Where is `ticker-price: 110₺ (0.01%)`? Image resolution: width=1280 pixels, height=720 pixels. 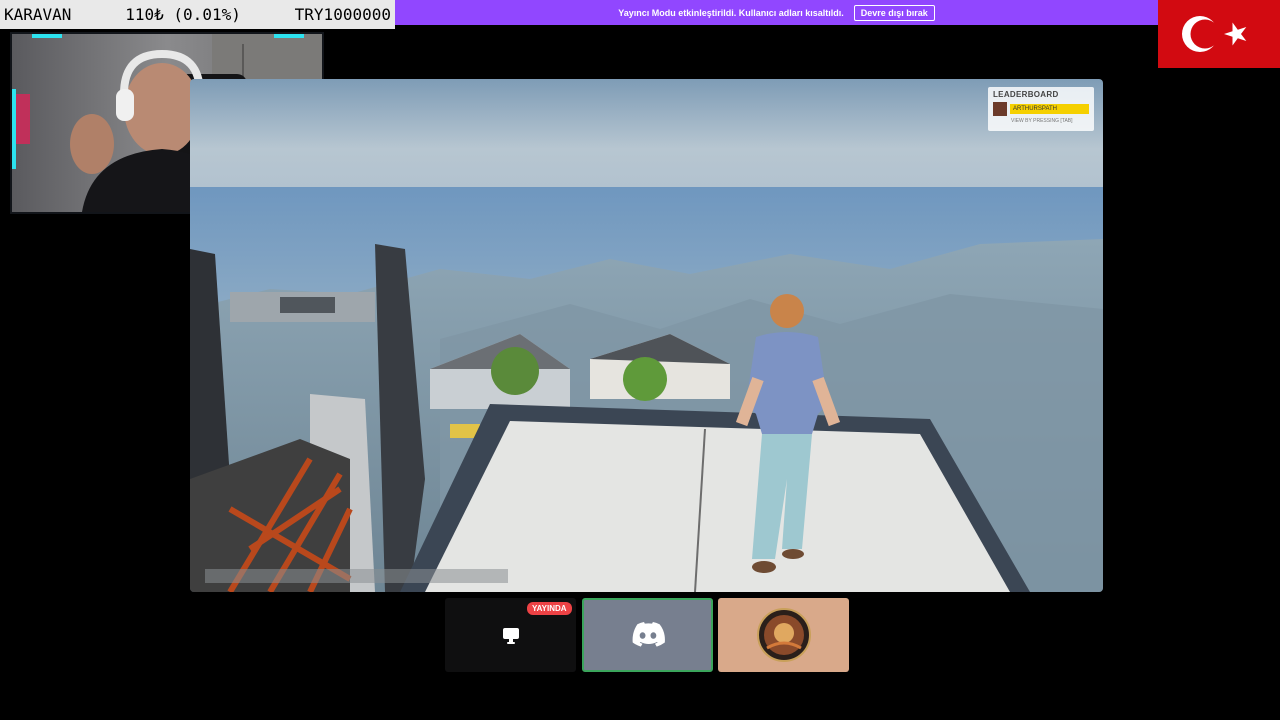 ticker-price: 110₺ (0.01%) is located at coordinates (183, 14).